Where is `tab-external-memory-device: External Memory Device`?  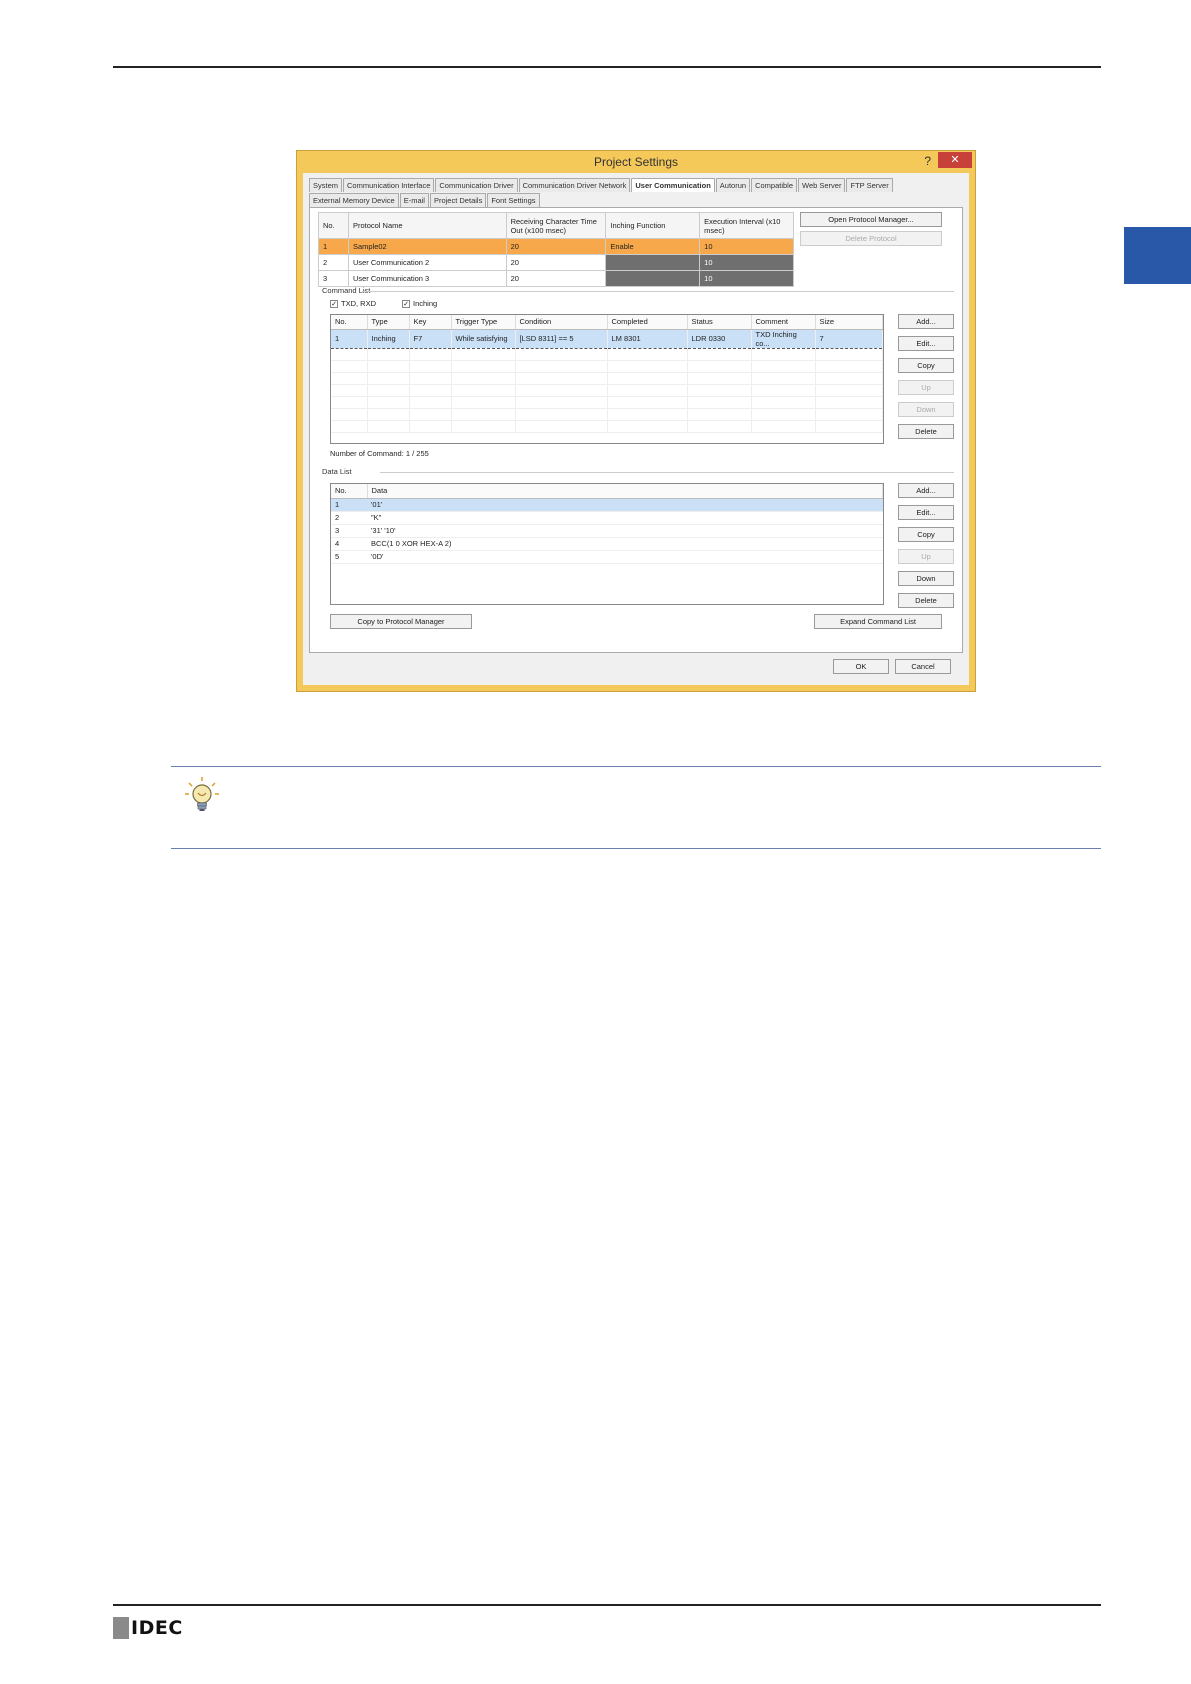
tab-external-memory-device: External Memory Device is located at coordinates (354, 200).